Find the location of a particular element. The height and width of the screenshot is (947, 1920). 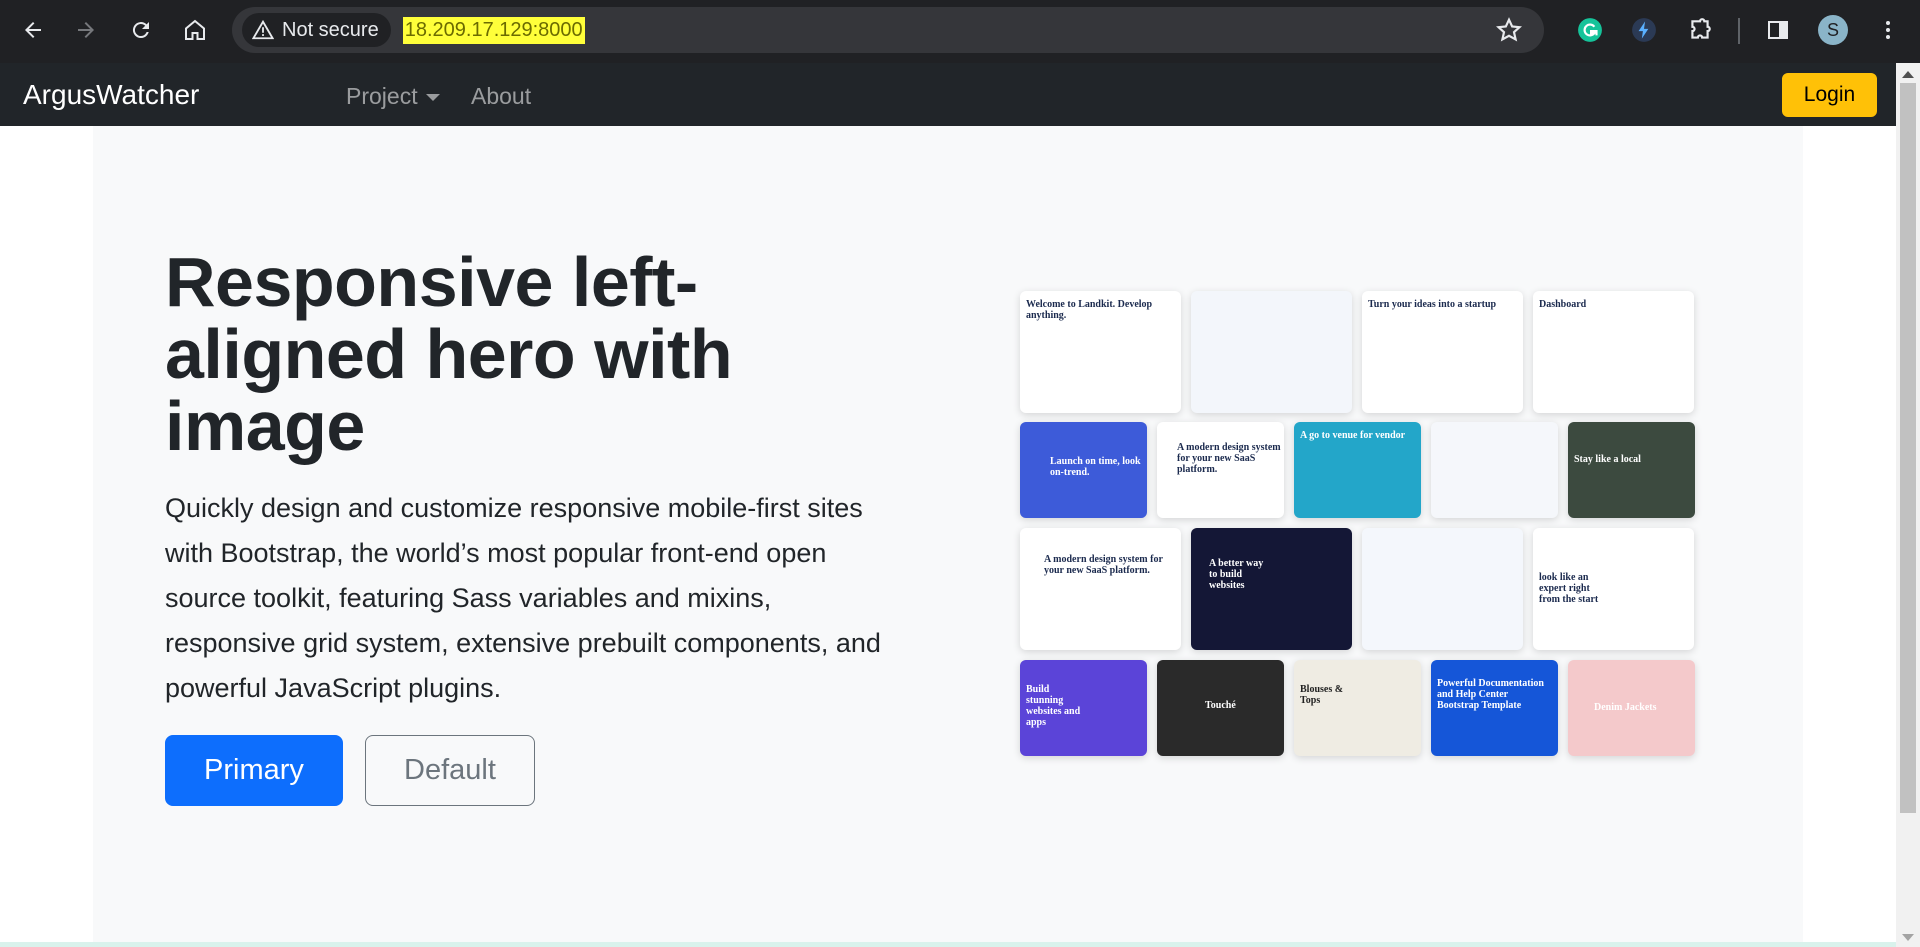

thumbnail-caption: Stay like a local is located at coordinates (1607, 459).